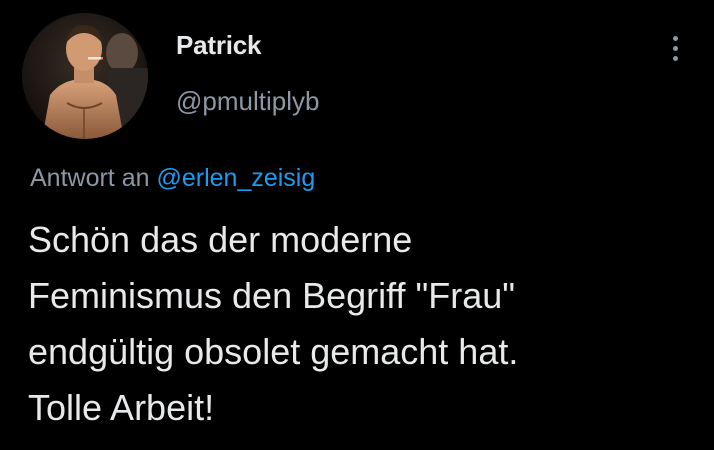 This screenshot has height=450, width=714. What do you see at coordinates (90, 178) in the screenshot?
I see `reply-prefix: Antwort an` at bounding box center [90, 178].